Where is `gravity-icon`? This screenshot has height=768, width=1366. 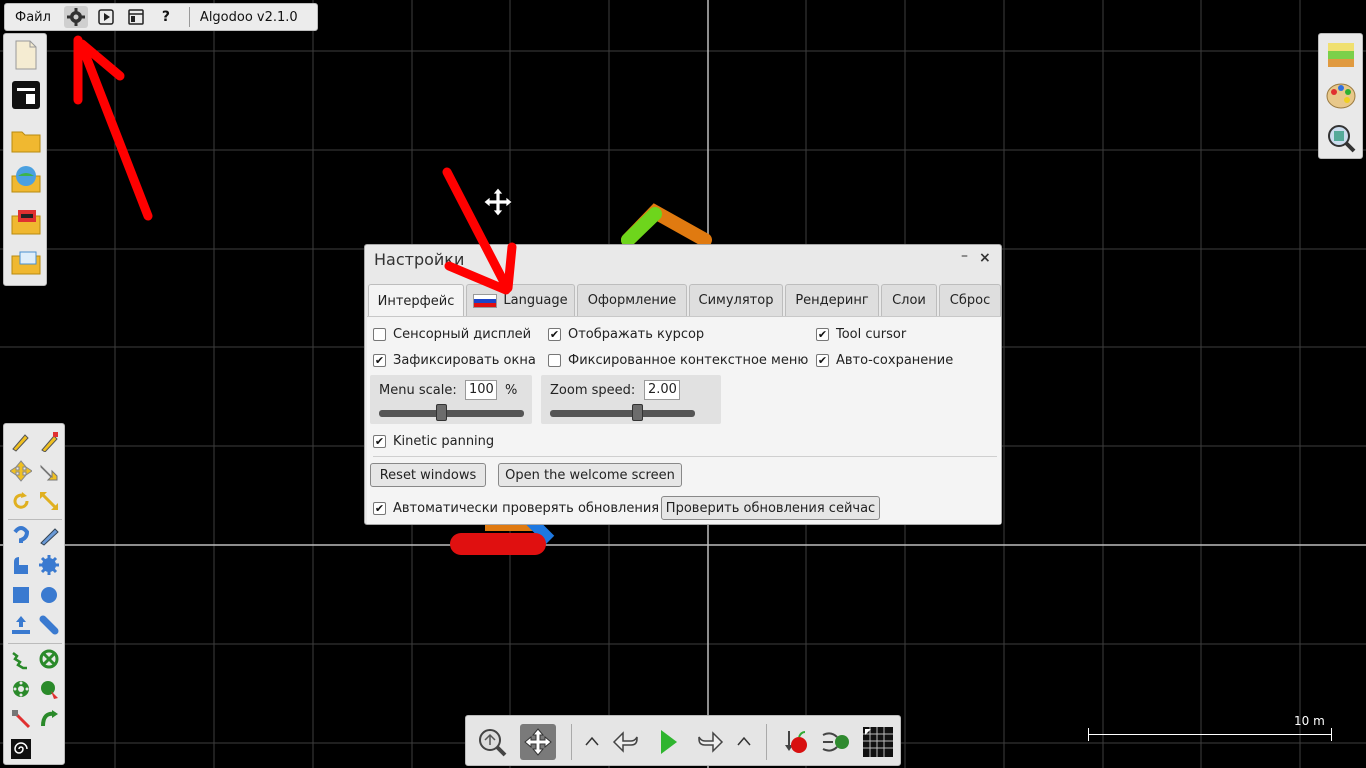 gravity-icon is located at coordinates (794, 742).